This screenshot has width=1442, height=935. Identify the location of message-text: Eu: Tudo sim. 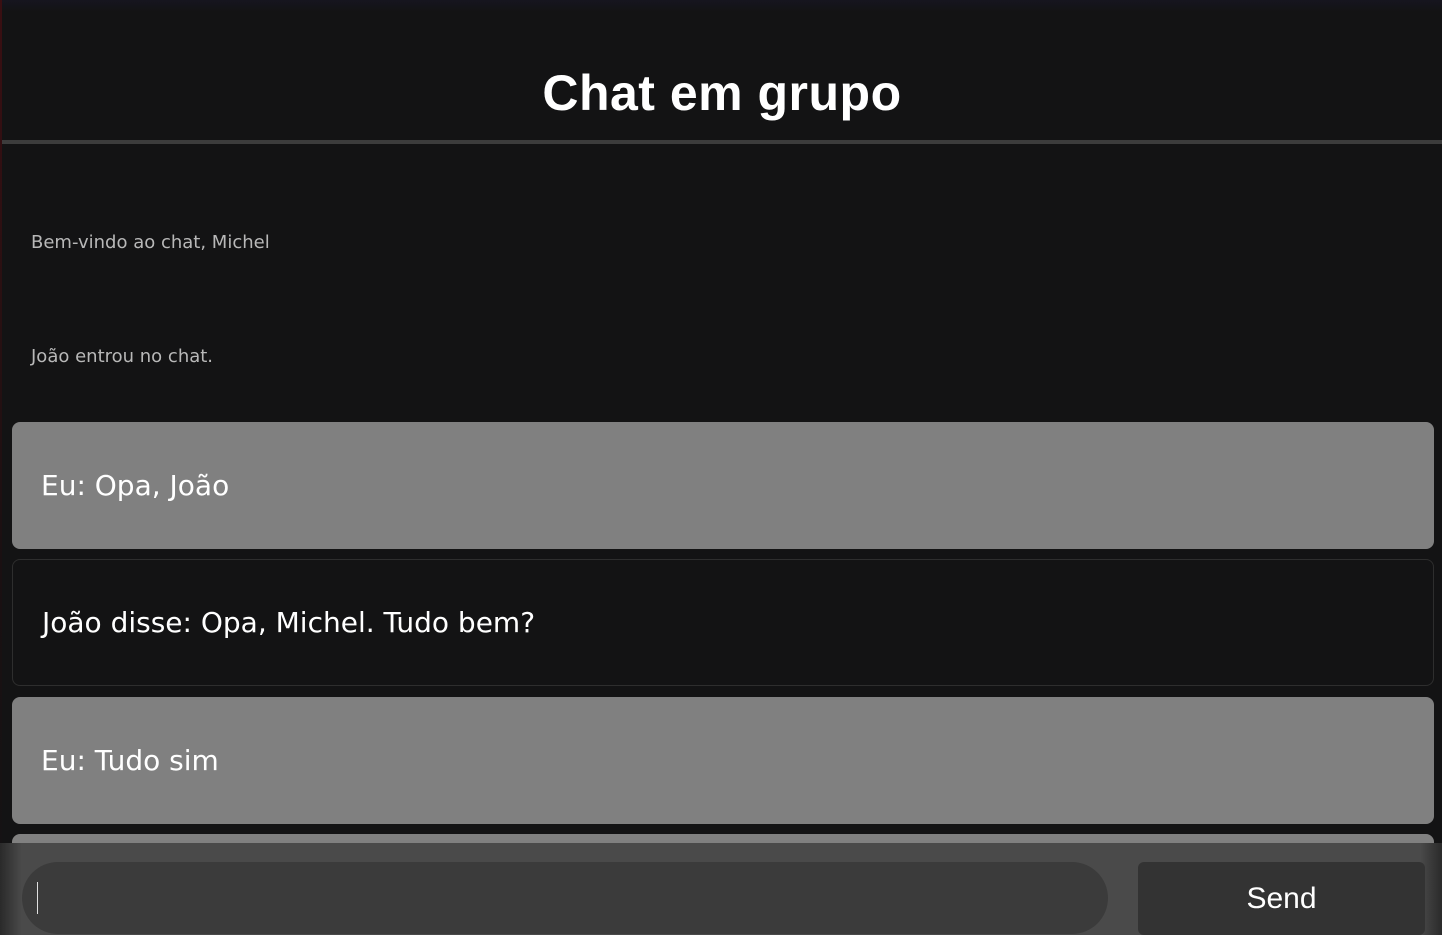
(130, 760).